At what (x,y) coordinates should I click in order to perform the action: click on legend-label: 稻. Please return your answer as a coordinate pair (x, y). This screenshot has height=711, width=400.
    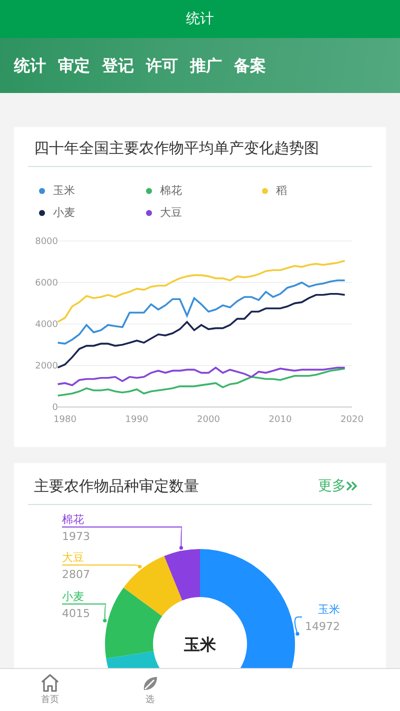
    Looking at the image, I should click on (281, 190).